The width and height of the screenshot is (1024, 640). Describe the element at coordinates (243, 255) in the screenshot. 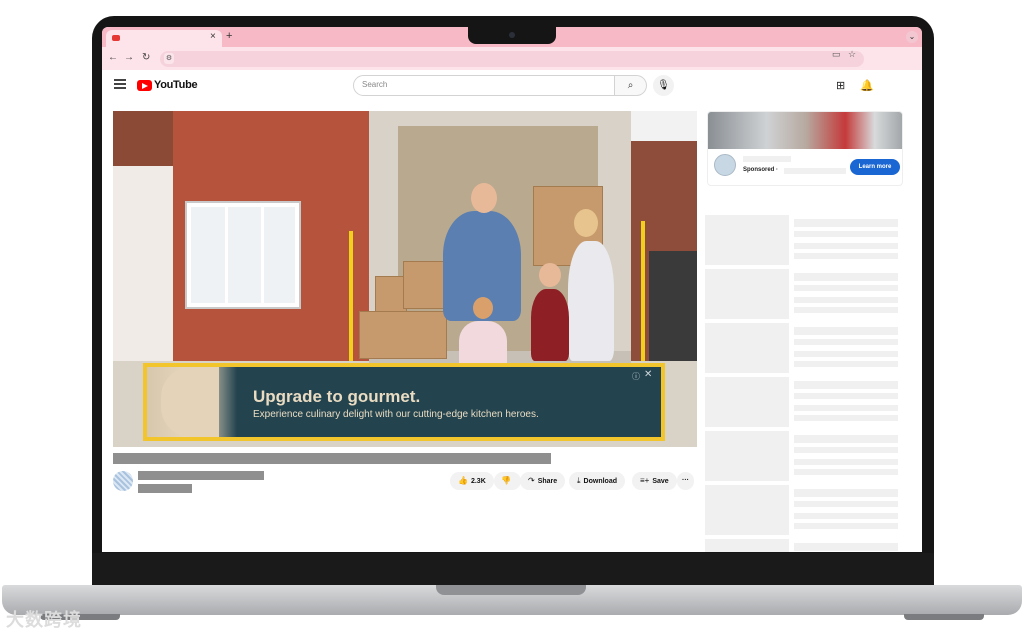

I see `video-house-window` at that location.